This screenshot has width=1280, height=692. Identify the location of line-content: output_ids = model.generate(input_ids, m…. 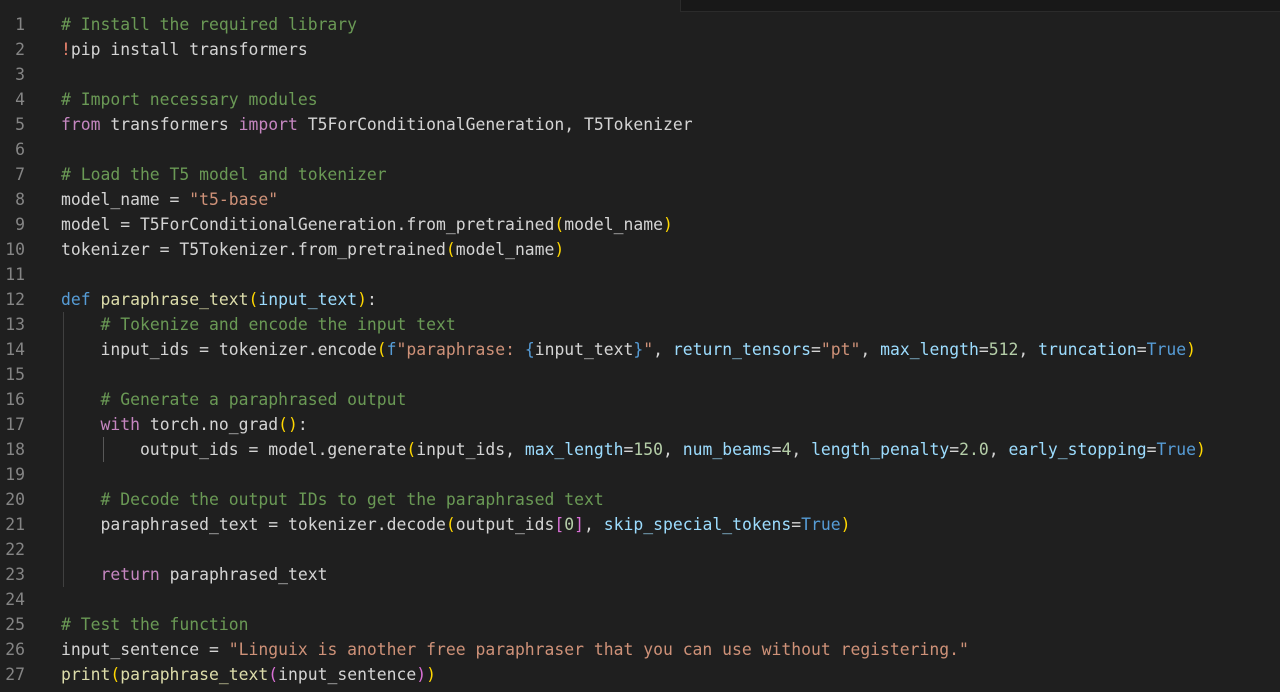
(633, 449).